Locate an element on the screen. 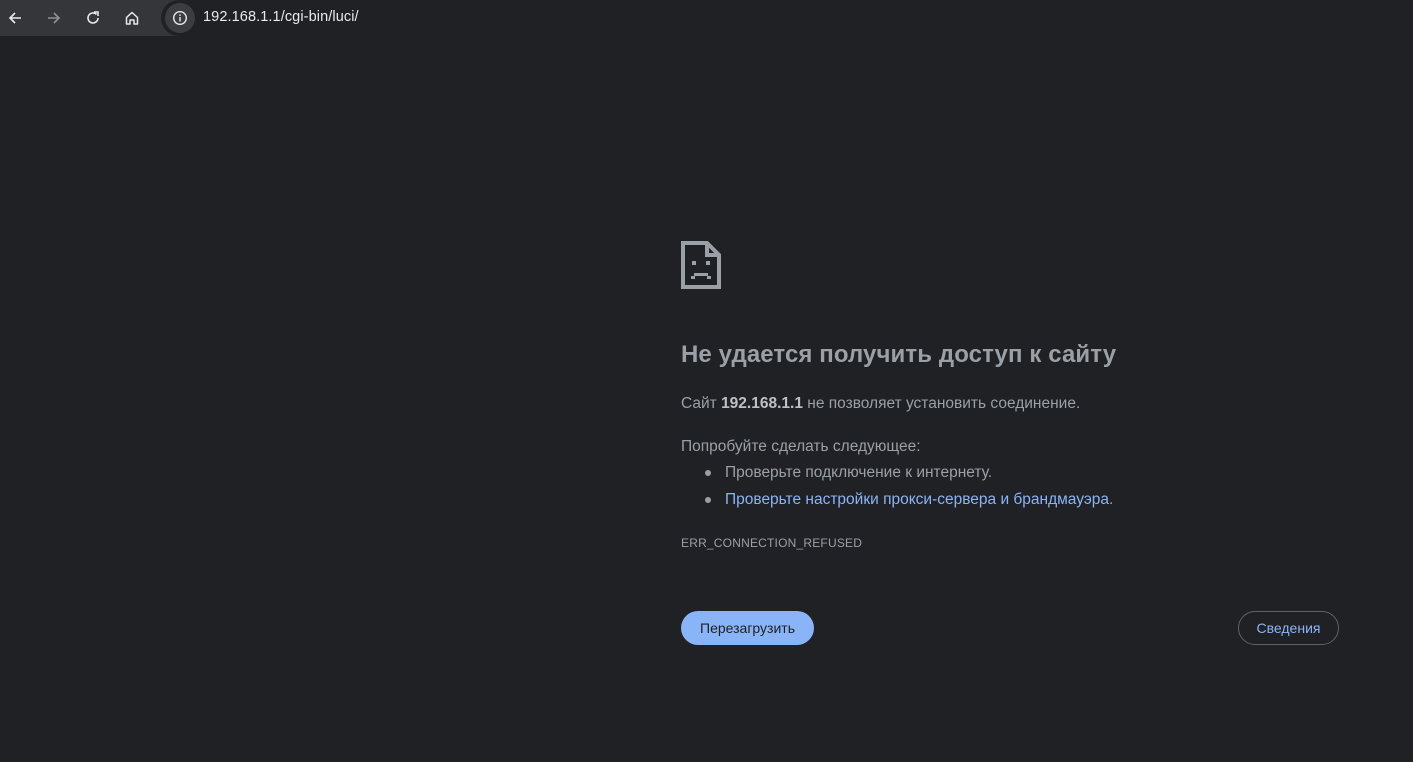  forward-icon is located at coordinates (54, 18).